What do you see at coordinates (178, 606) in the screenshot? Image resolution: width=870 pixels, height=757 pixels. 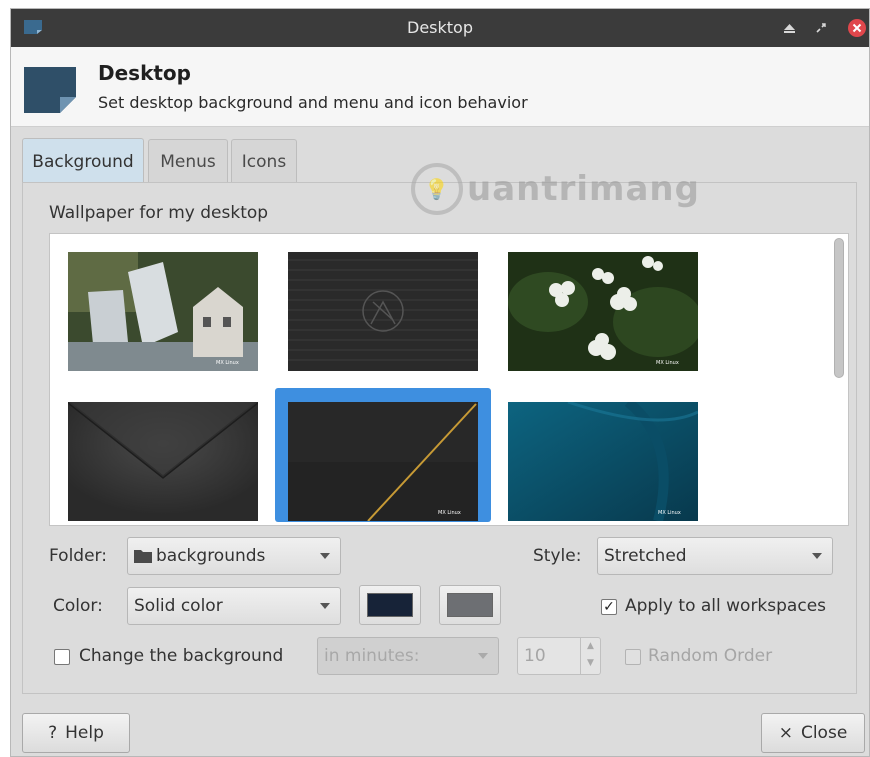 I see `color-mode-value: Solid color` at bounding box center [178, 606].